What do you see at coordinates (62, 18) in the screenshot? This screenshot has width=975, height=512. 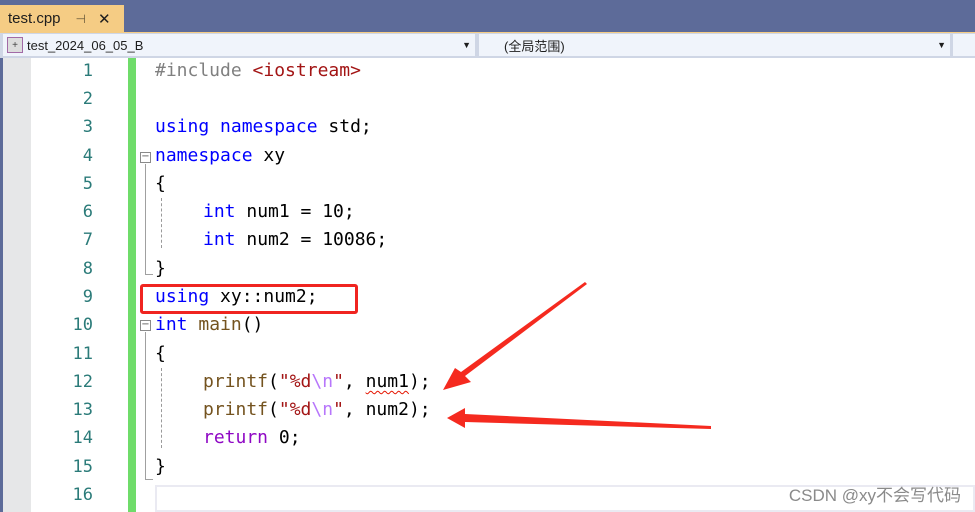 I see `tab-test-cpp: test.cpp ⊣ ✕` at bounding box center [62, 18].